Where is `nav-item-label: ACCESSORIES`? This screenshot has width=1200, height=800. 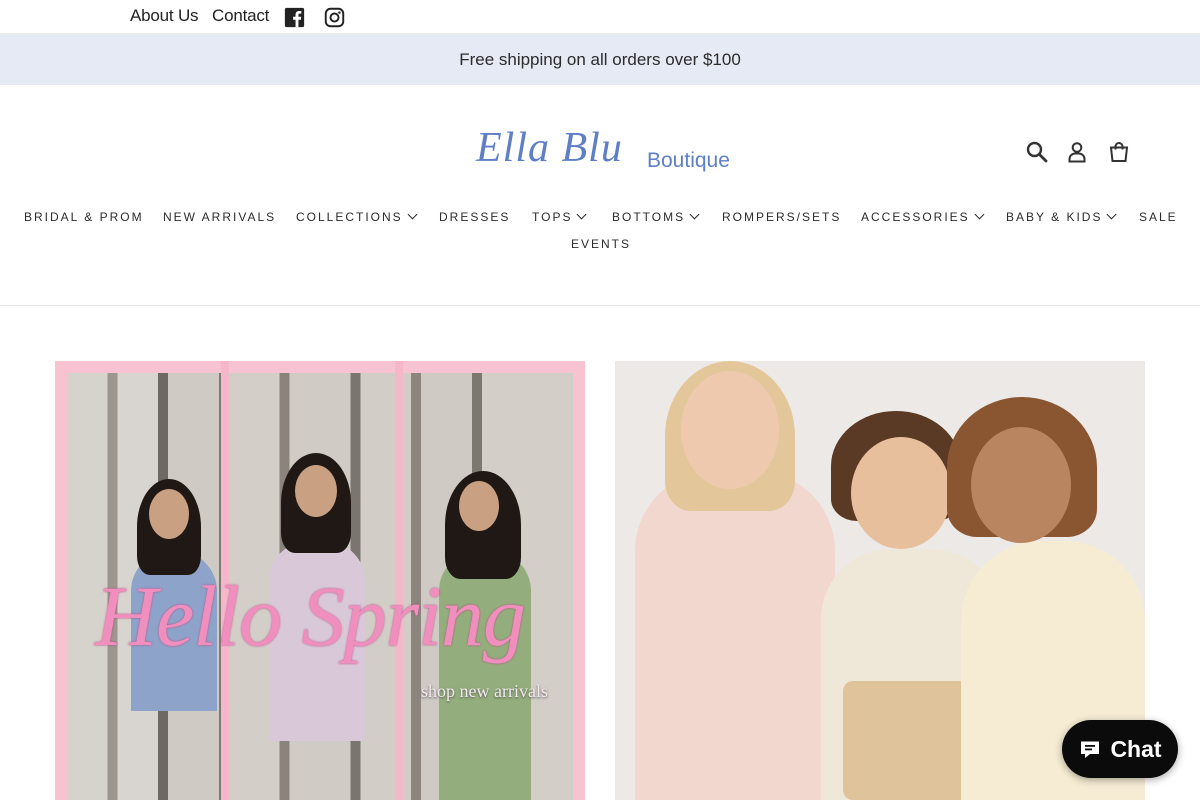 nav-item-label: ACCESSORIES is located at coordinates (915, 217).